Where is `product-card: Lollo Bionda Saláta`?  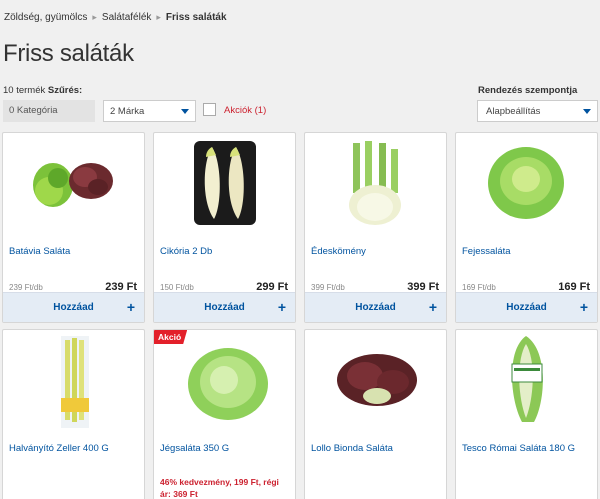
product-card: Lollo Bionda Saláta is located at coordinates (375, 414).